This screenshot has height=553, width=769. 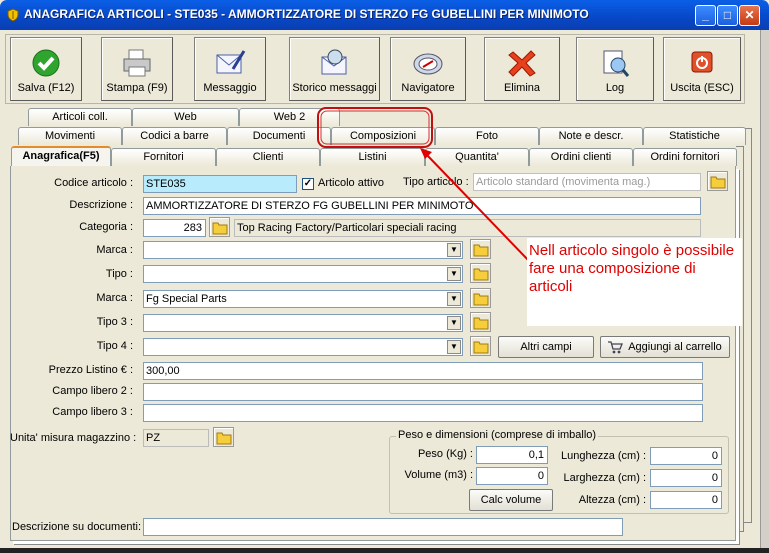 What do you see at coordinates (478, 208) in the screenshot?
I see `annotation-arrow` at bounding box center [478, 208].